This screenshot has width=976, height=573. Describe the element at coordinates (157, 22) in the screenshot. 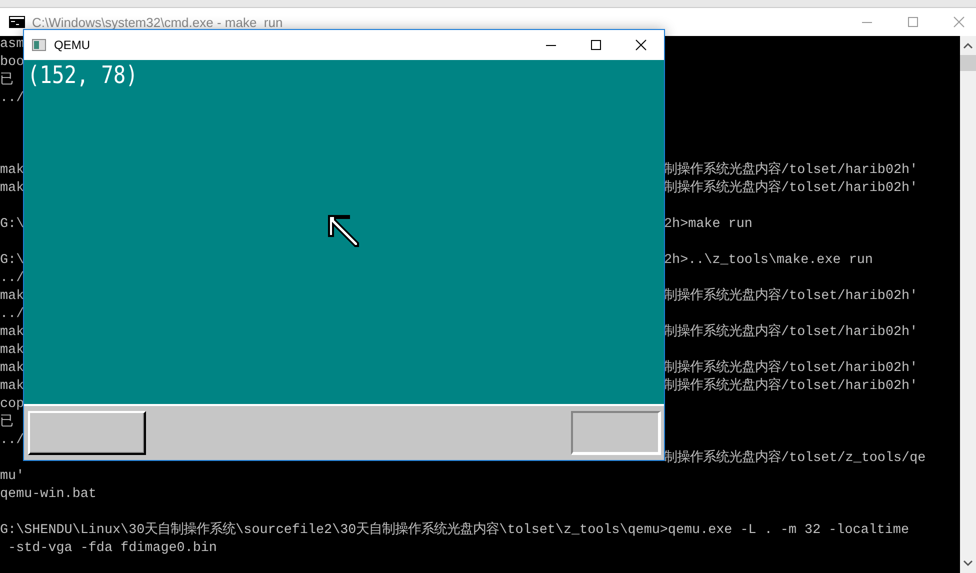

I see `window-title: C:\Windows\system32\cmd.exe - make run` at that location.